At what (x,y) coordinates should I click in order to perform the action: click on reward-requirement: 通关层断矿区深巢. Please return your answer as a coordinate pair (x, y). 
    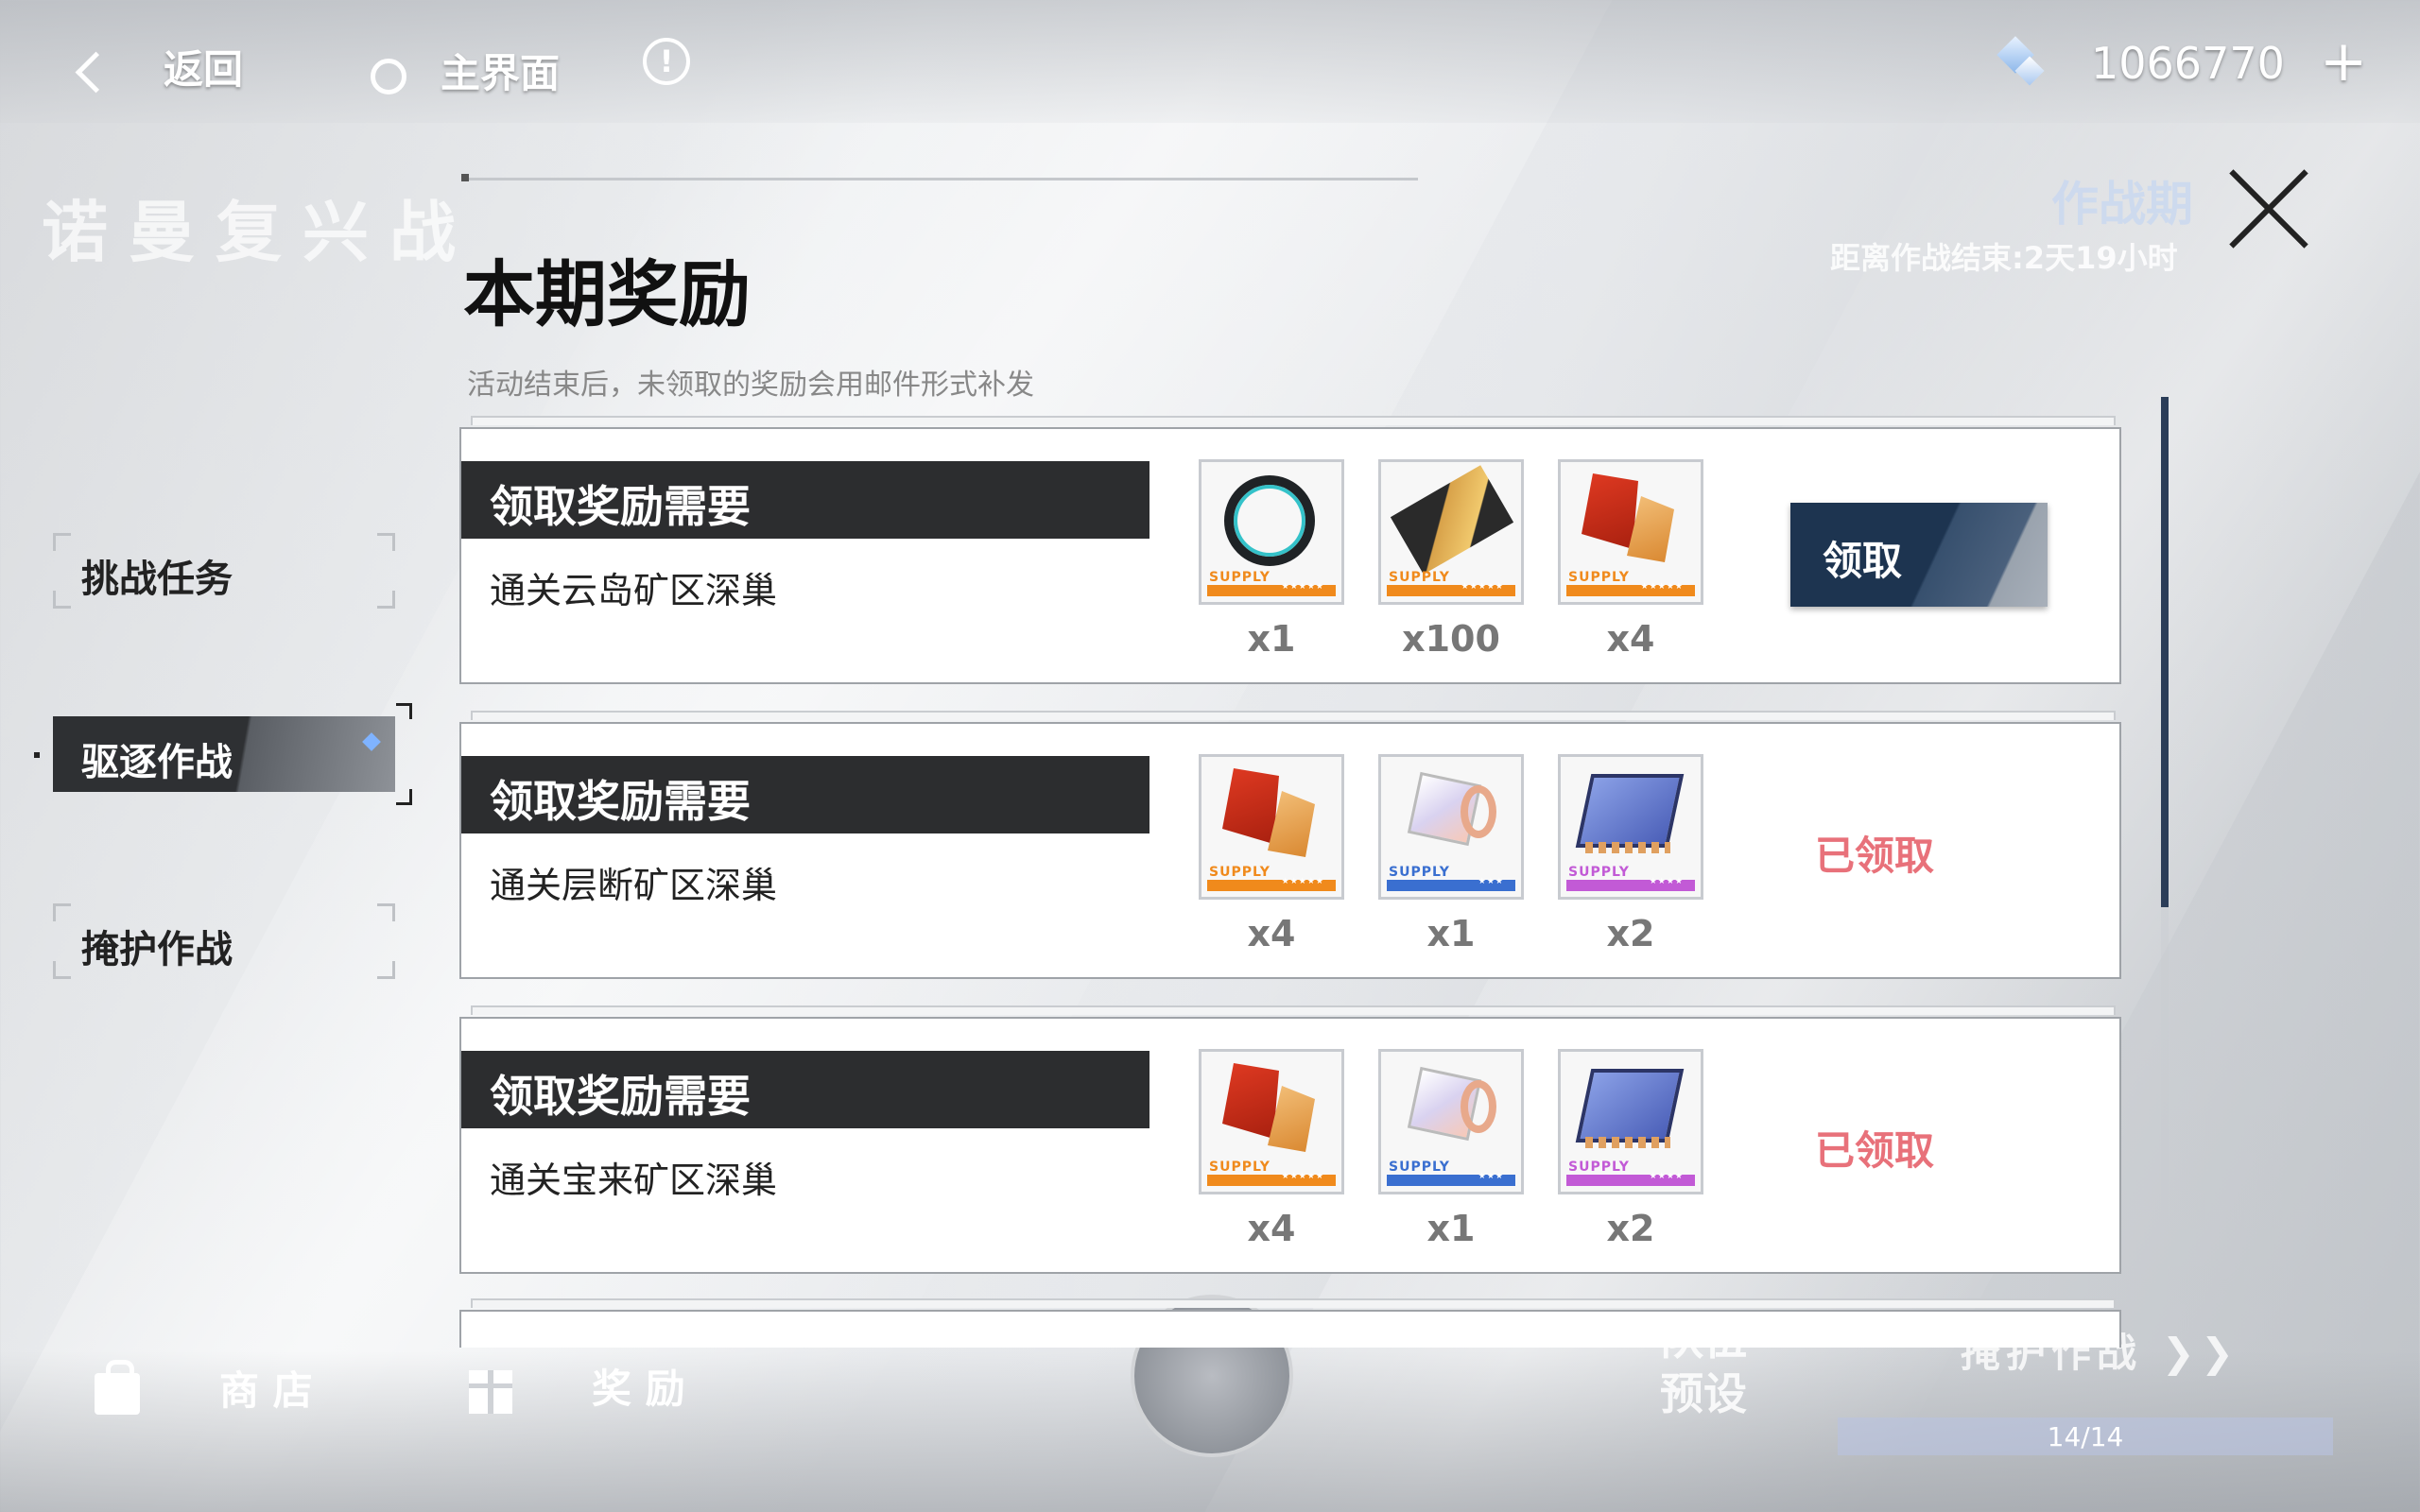
    Looking at the image, I should click on (634, 885).